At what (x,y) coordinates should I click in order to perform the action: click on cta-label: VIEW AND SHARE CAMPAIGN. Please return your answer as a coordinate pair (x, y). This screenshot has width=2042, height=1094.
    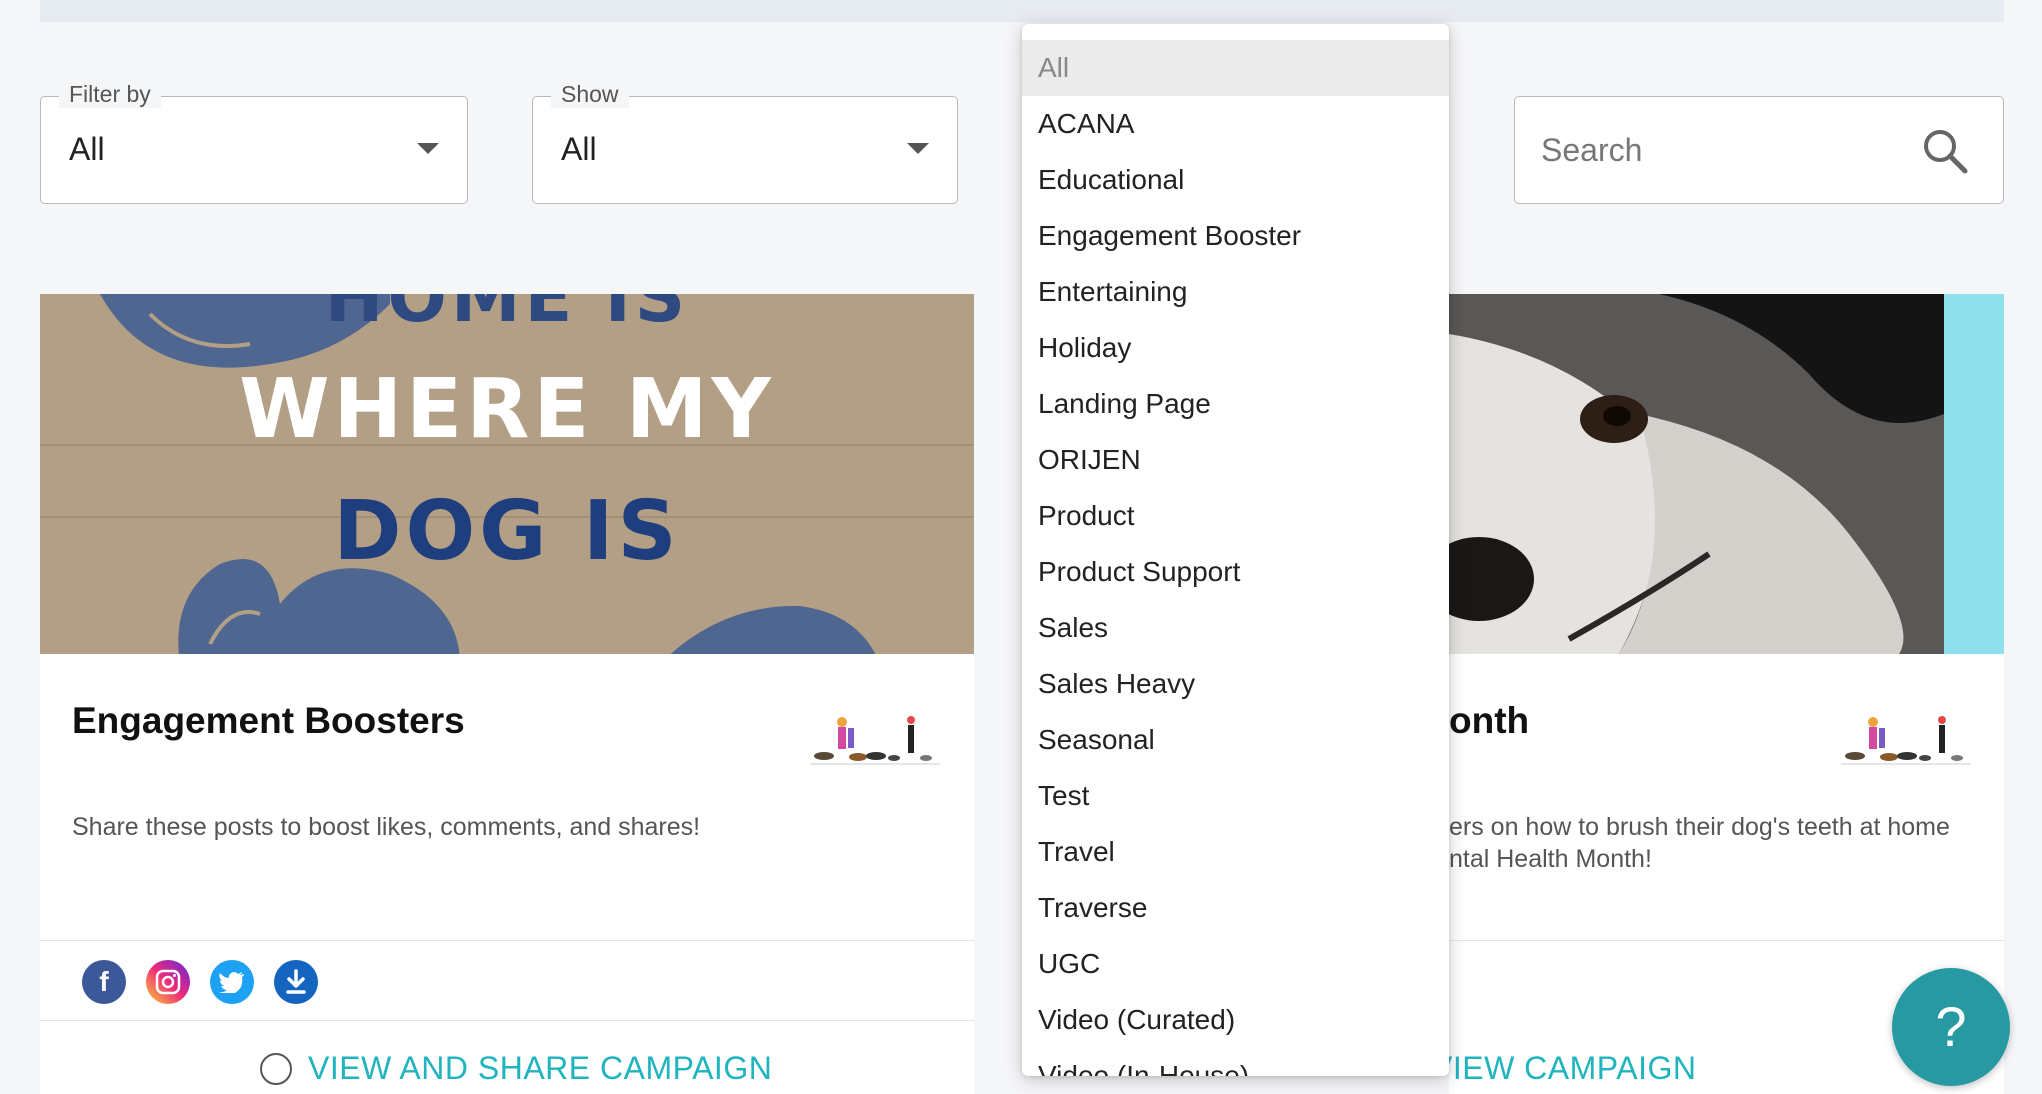
    Looking at the image, I should click on (540, 1068).